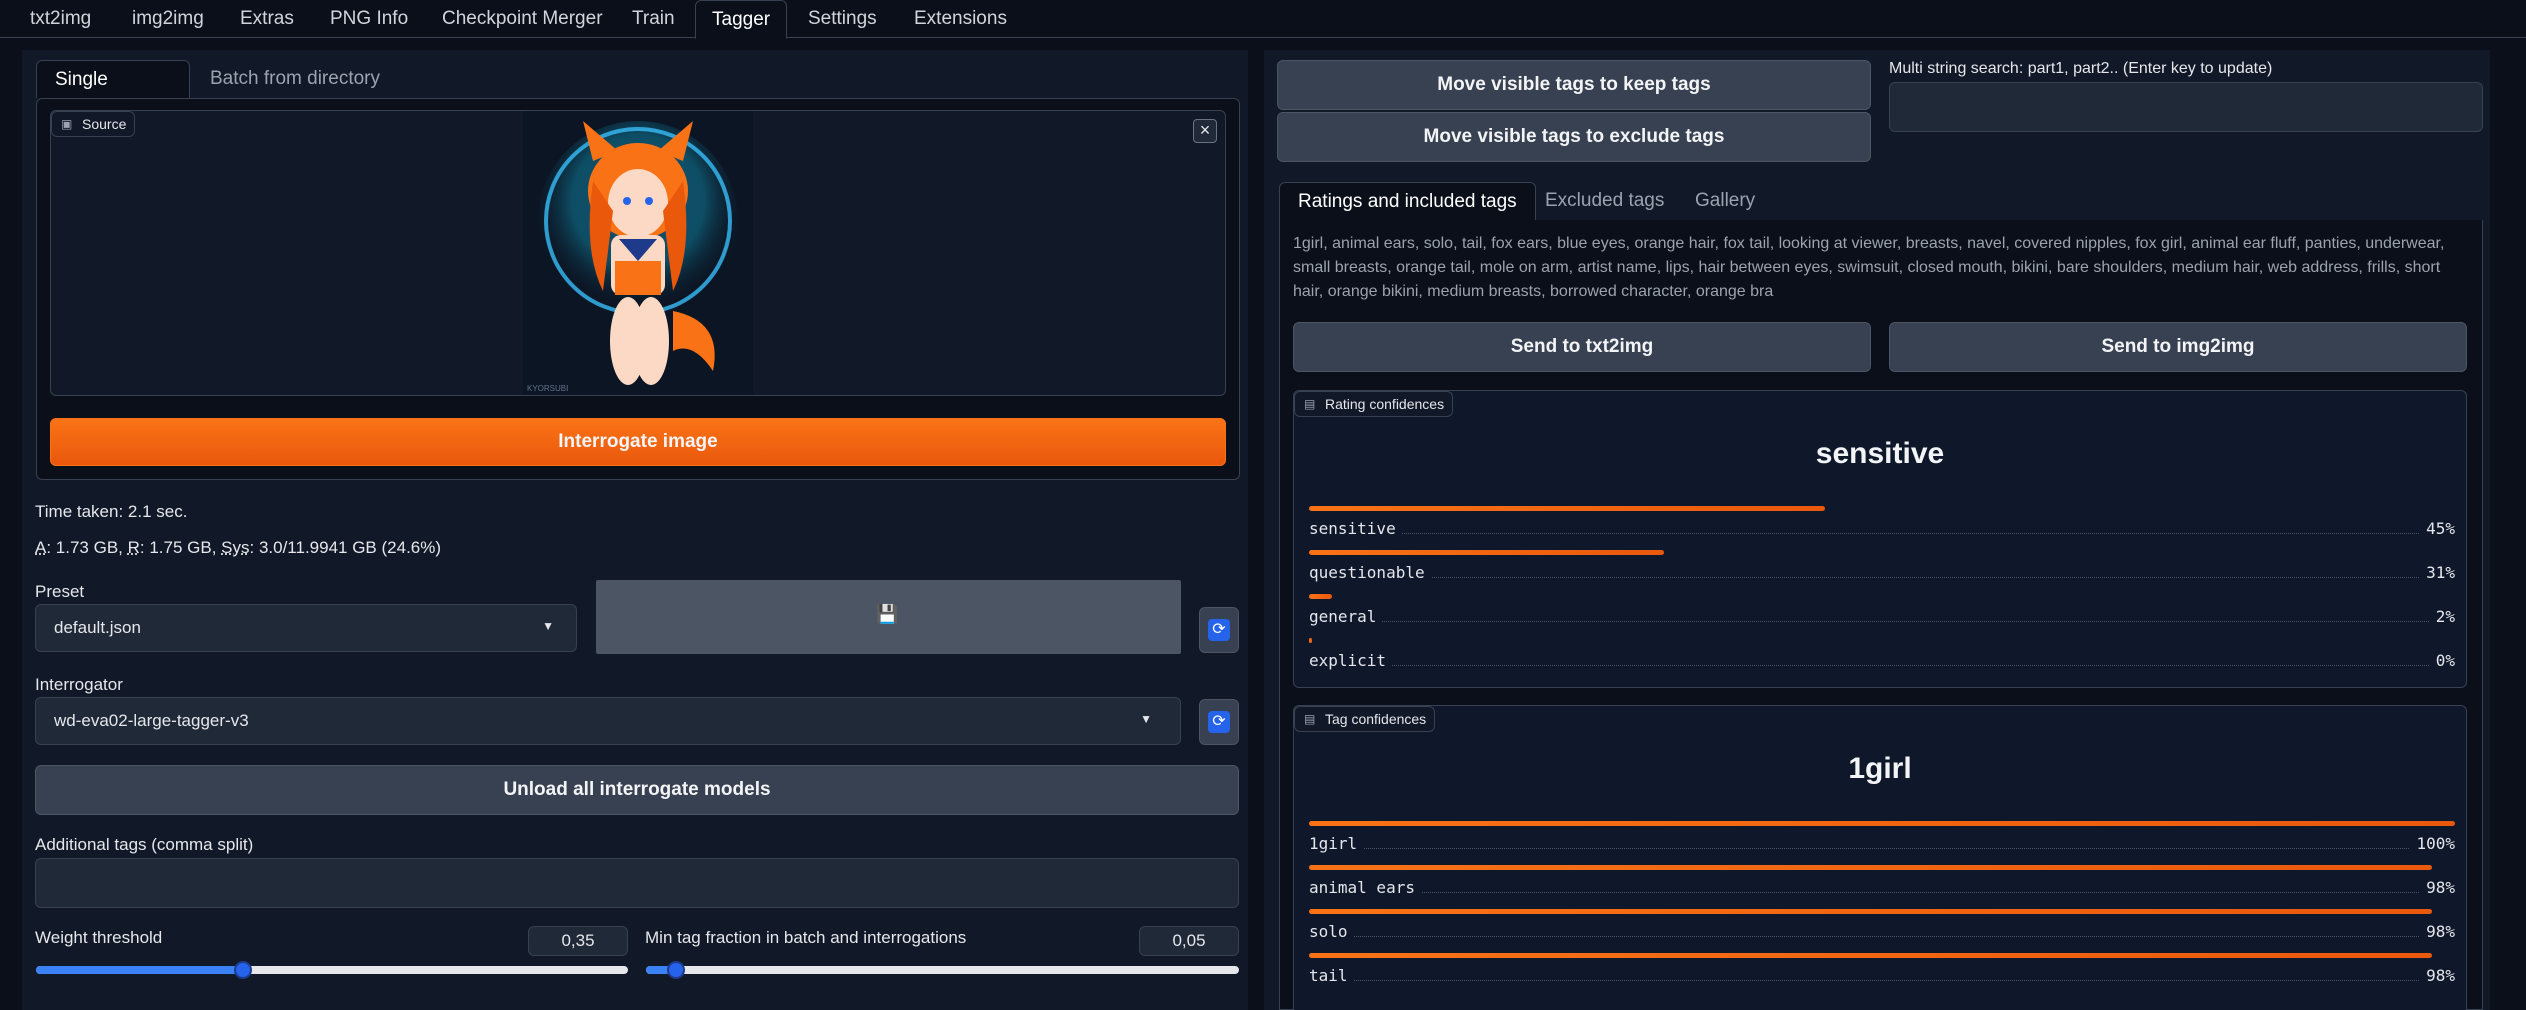  What do you see at coordinates (2442, 660) in the screenshot?
I see `rating-percent: 0%` at bounding box center [2442, 660].